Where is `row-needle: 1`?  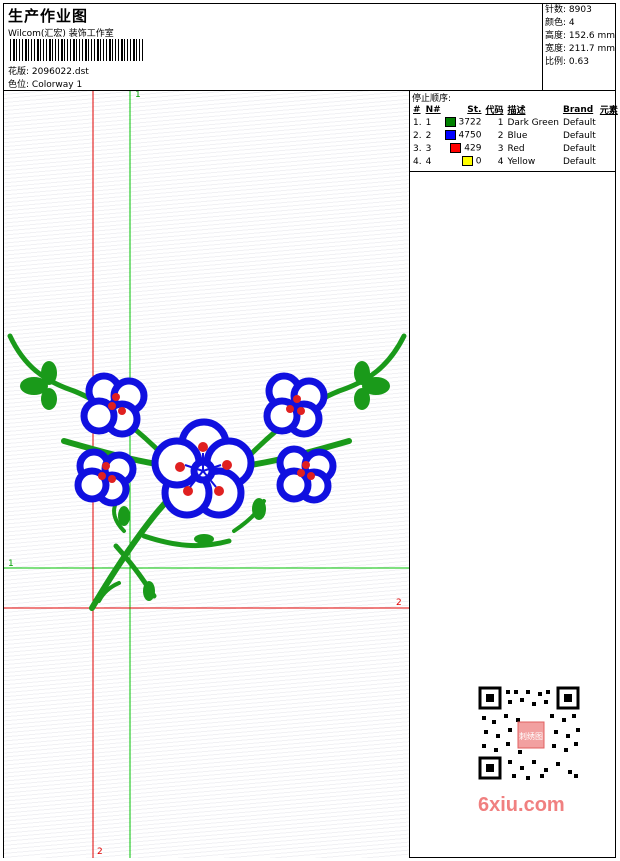
row-needle: 1 is located at coordinates (428, 122).